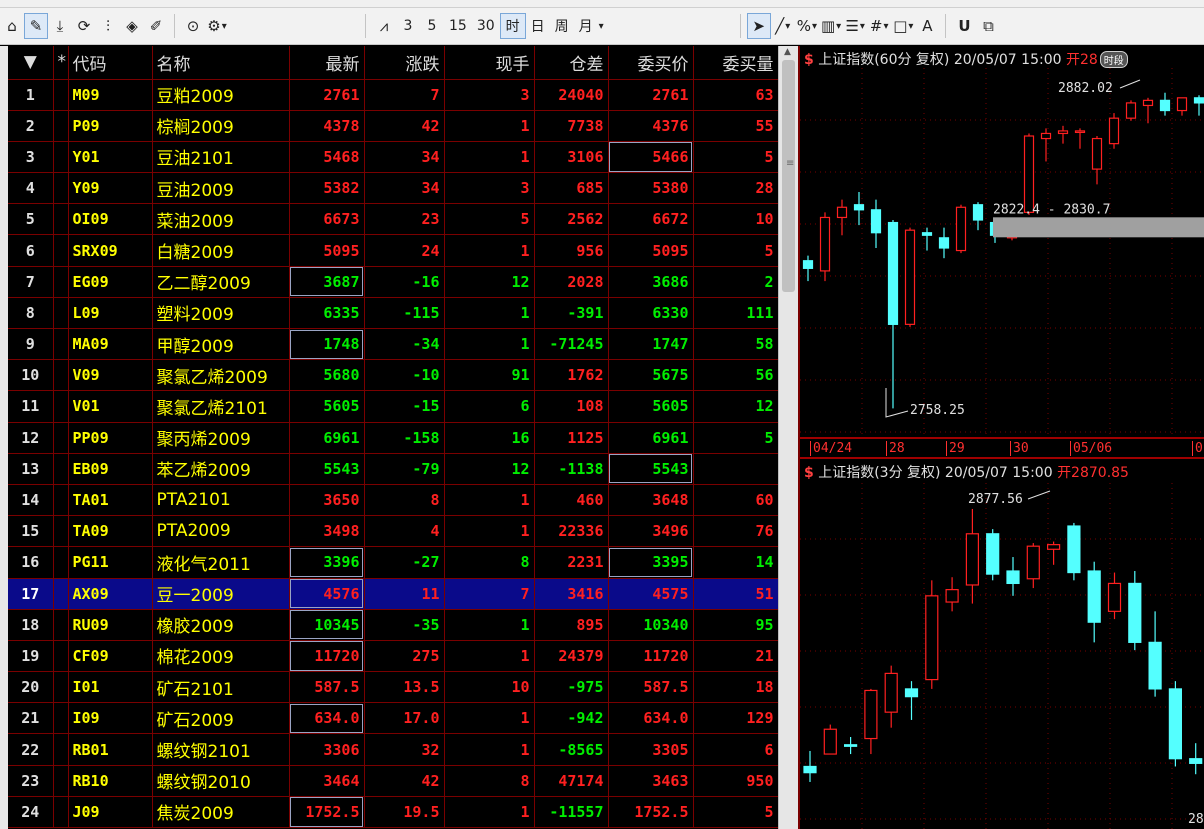  I want to click on column-header-star: *, so click(61, 63).